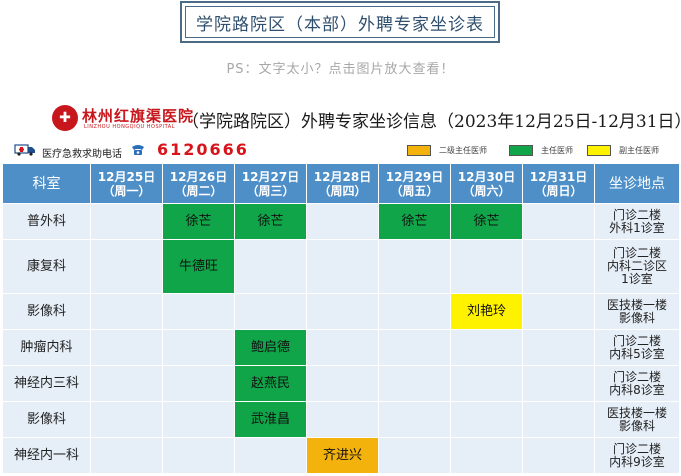 Image resolution: width=681 pixels, height=476 pixels. Describe the element at coordinates (65, 118) in the screenshot. I see `hospital-logo-icon: ✚` at that location.